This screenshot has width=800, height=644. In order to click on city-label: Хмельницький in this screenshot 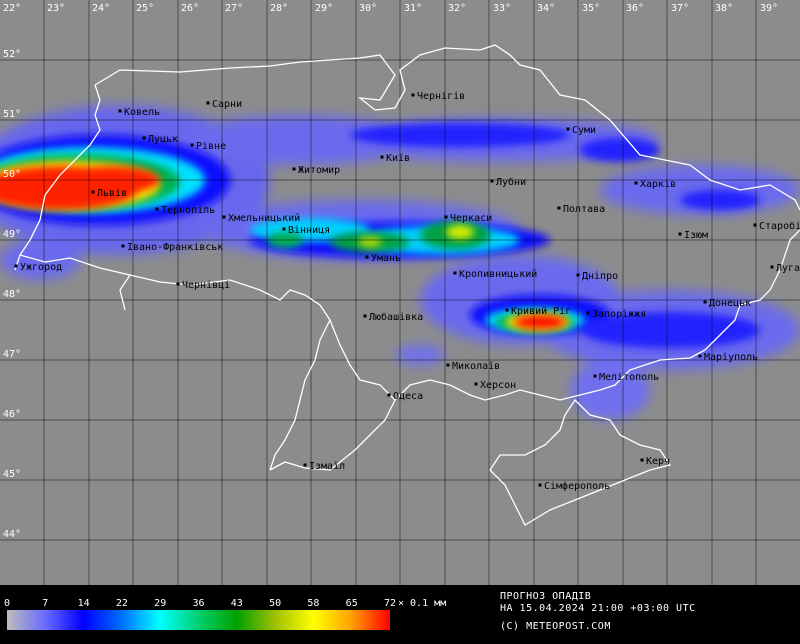, I will do `click(264, 218)`.